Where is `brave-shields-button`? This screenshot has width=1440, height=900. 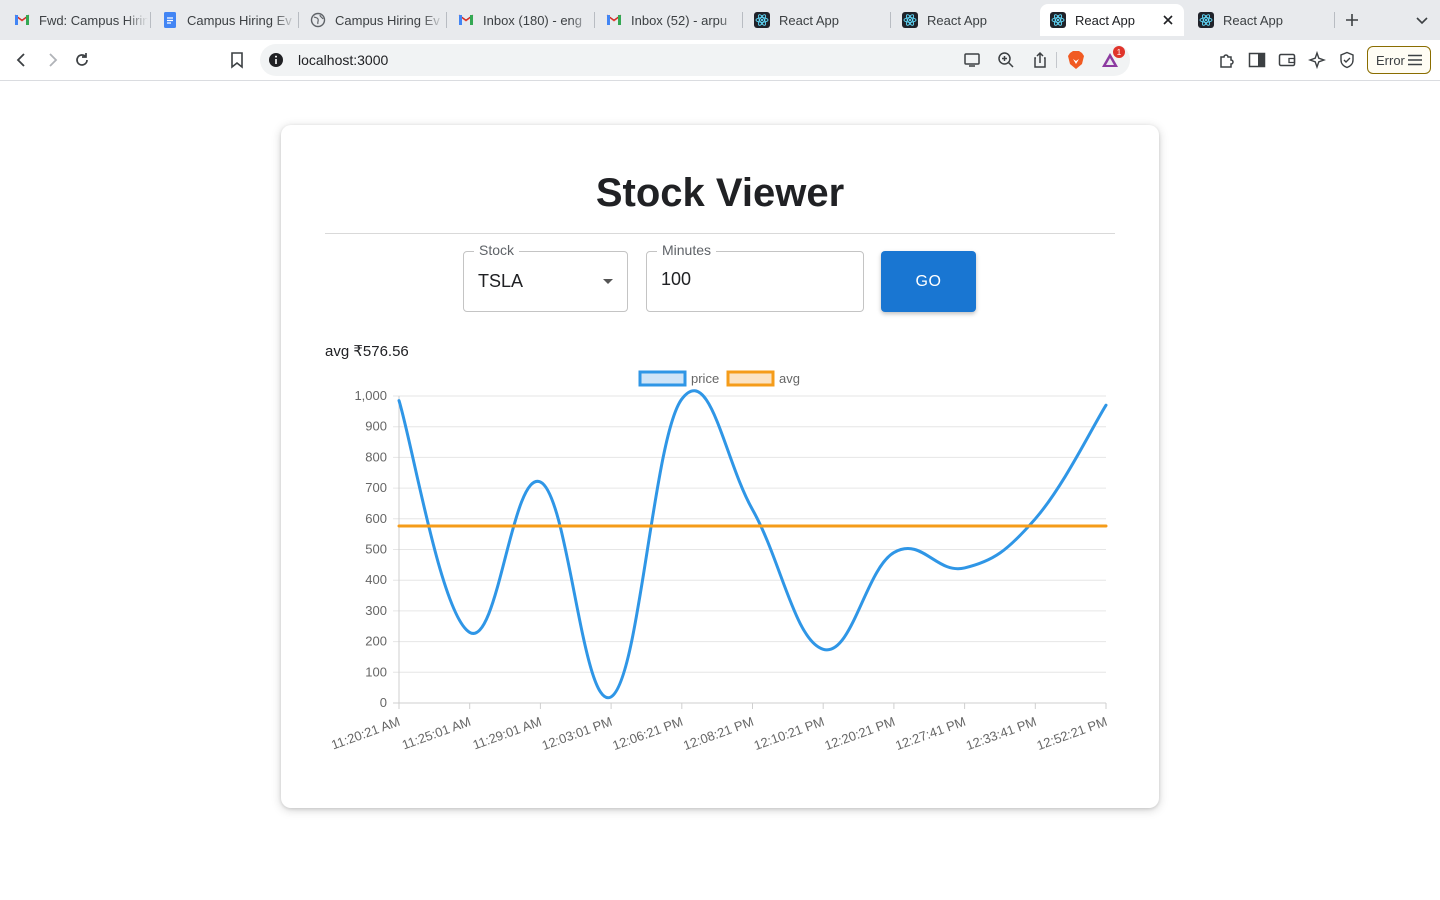
brave-shields-button is located at coordinates (1076, 60).